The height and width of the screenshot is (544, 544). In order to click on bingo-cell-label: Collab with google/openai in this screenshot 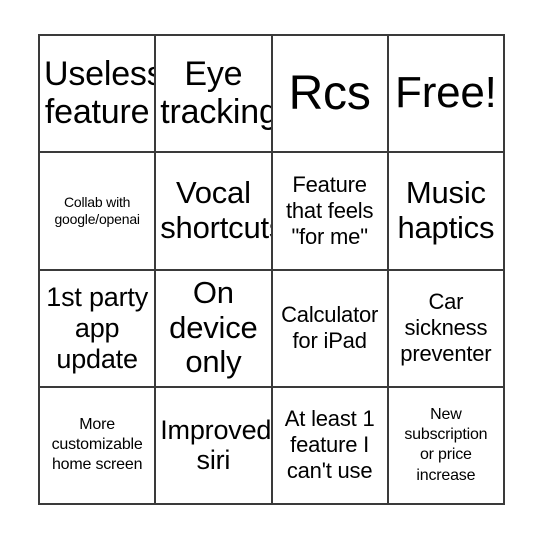, I will do `click(97, 210)`.